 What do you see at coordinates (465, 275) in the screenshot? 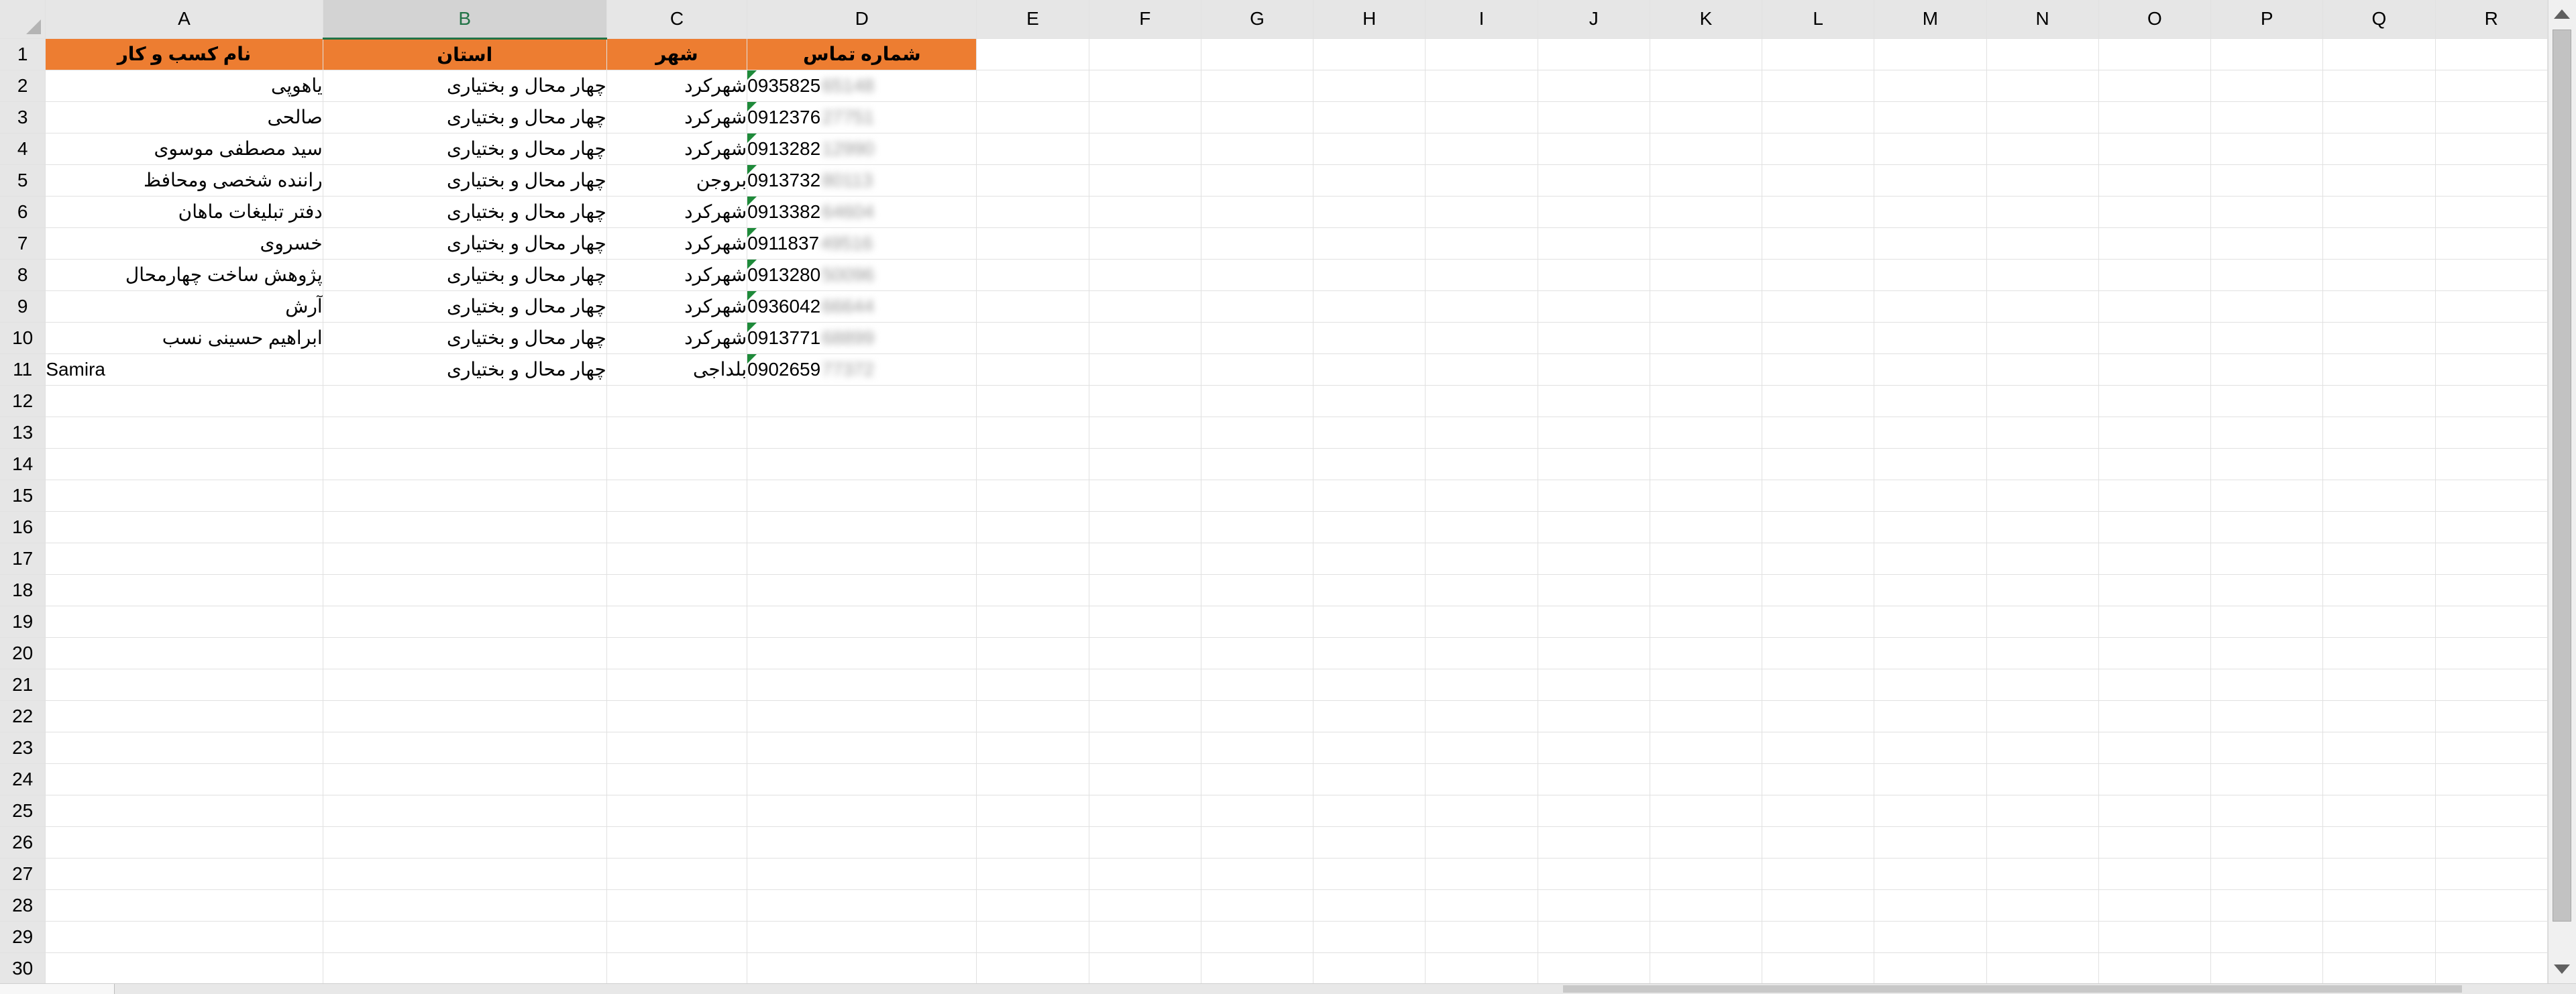
I see `province-cell: چهار محال و بختیاری` at bounding box center [465, 275].